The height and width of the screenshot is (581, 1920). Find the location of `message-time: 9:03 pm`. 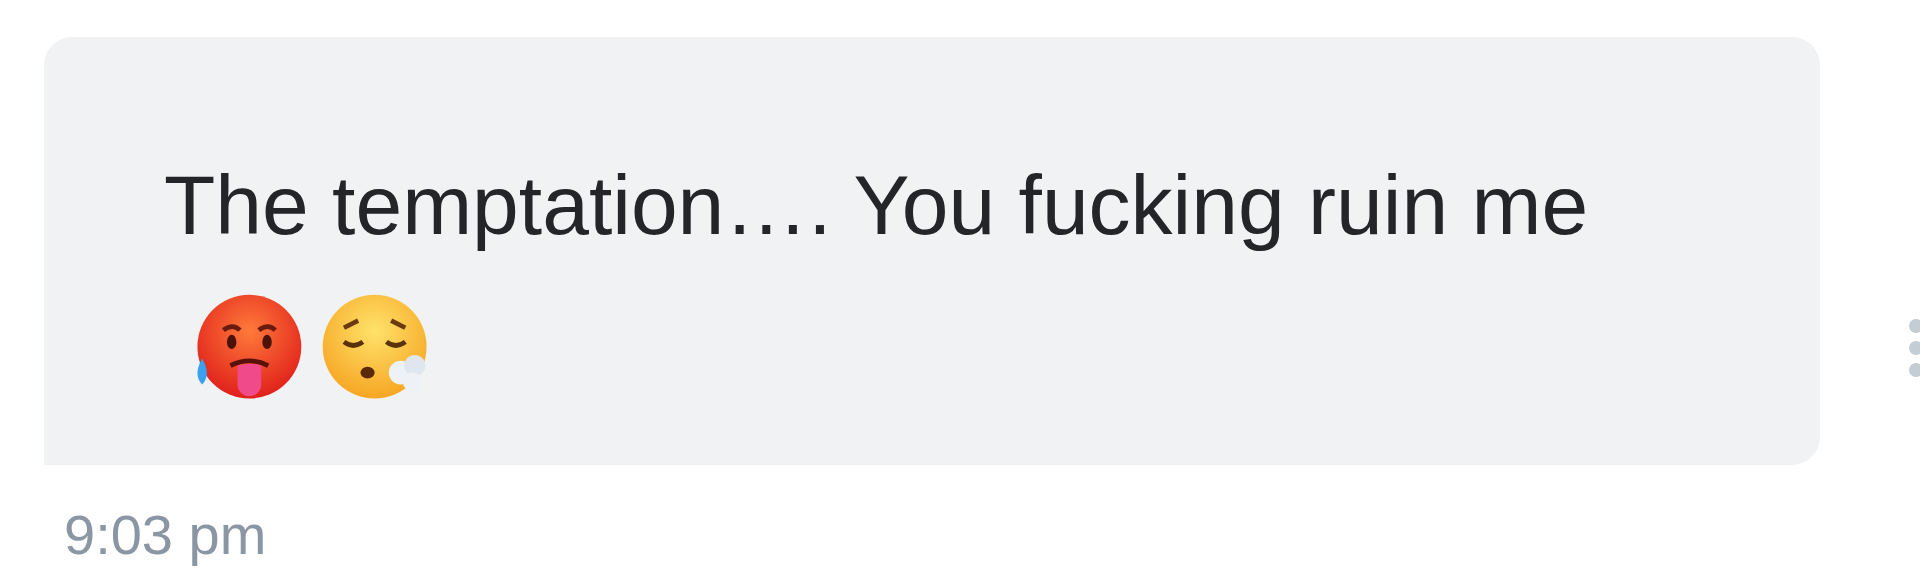

message-time: 9:03 pm is located at coordinates (165, 535).